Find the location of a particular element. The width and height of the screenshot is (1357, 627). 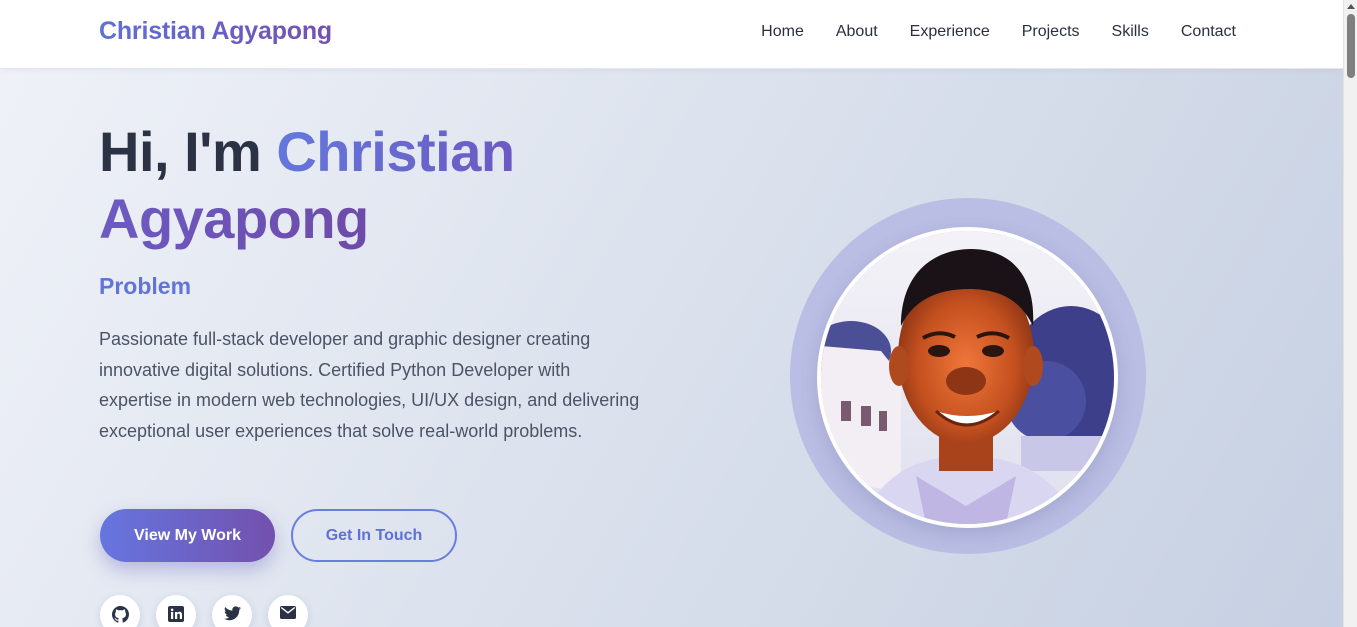

linkedin-link is located at coordinates (176, 611).